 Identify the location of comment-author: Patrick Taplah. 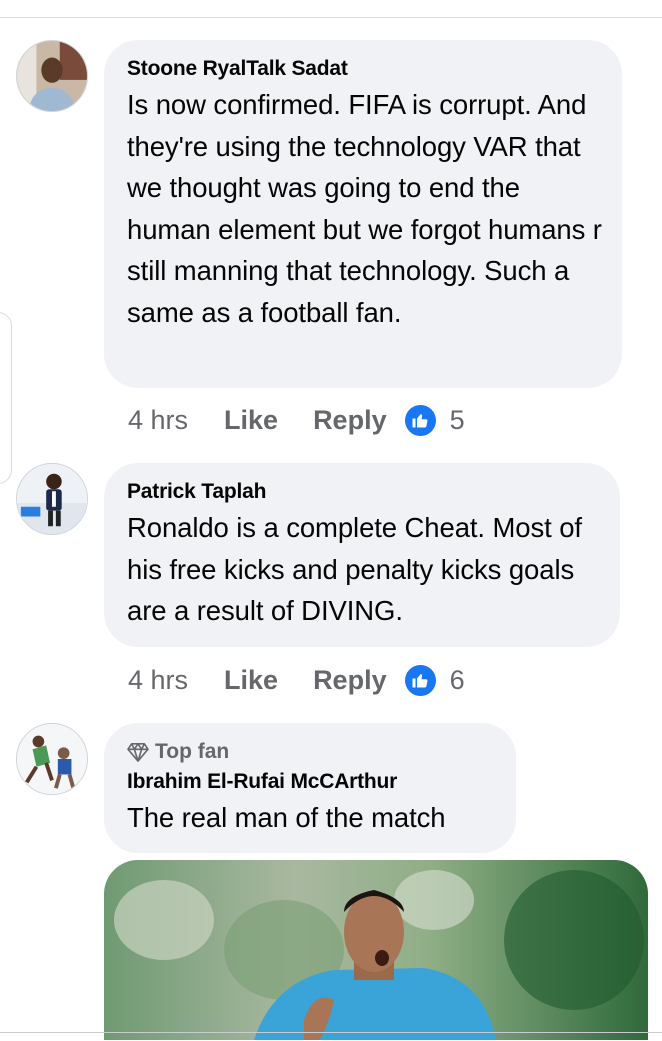
(362, 492).